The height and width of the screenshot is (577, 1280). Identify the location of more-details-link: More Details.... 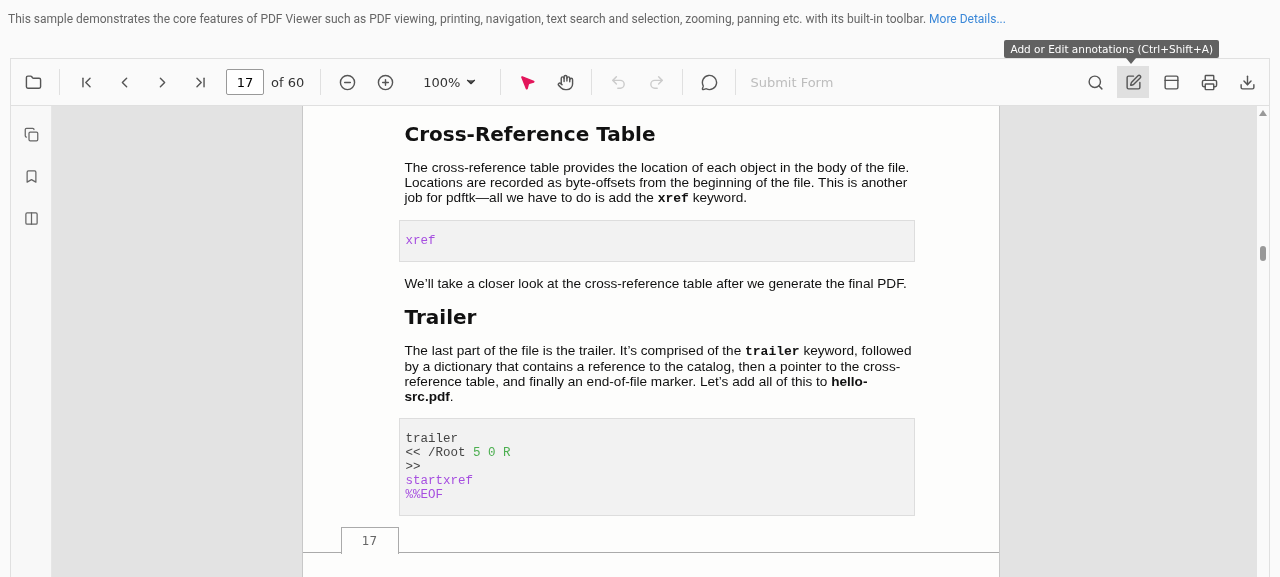
(967, 19).